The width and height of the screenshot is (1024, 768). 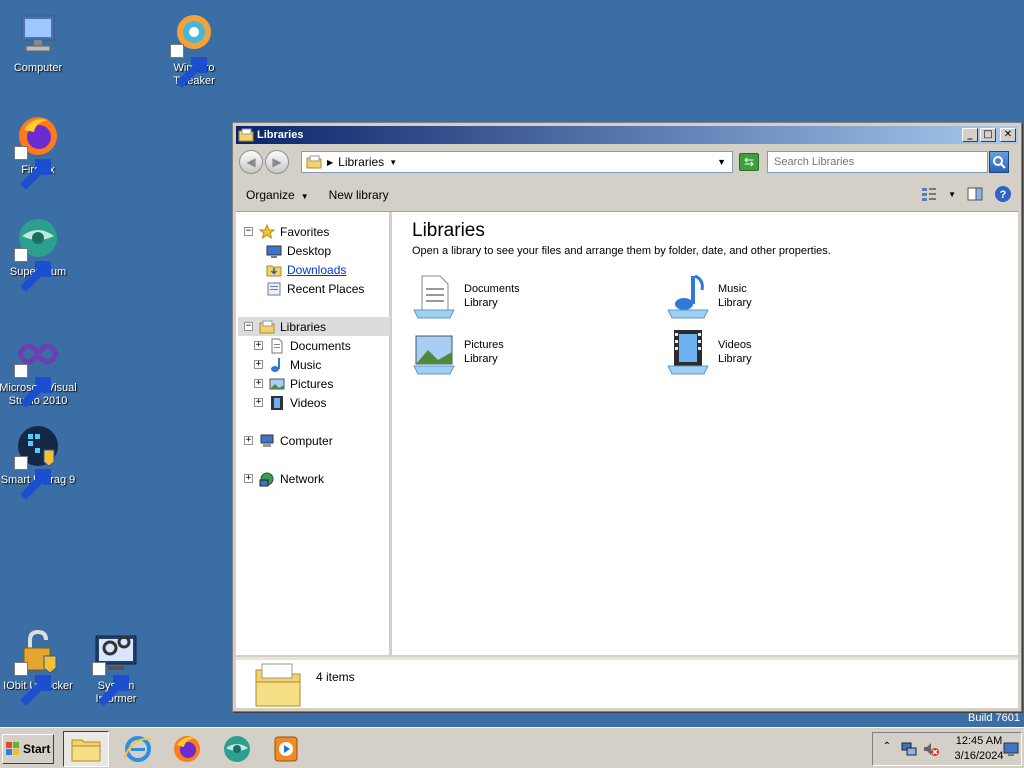 What do you see at coordinates (1008, 135) in the screenshot?
I see `close-button: ✕` at bounding box center [1008, 135].